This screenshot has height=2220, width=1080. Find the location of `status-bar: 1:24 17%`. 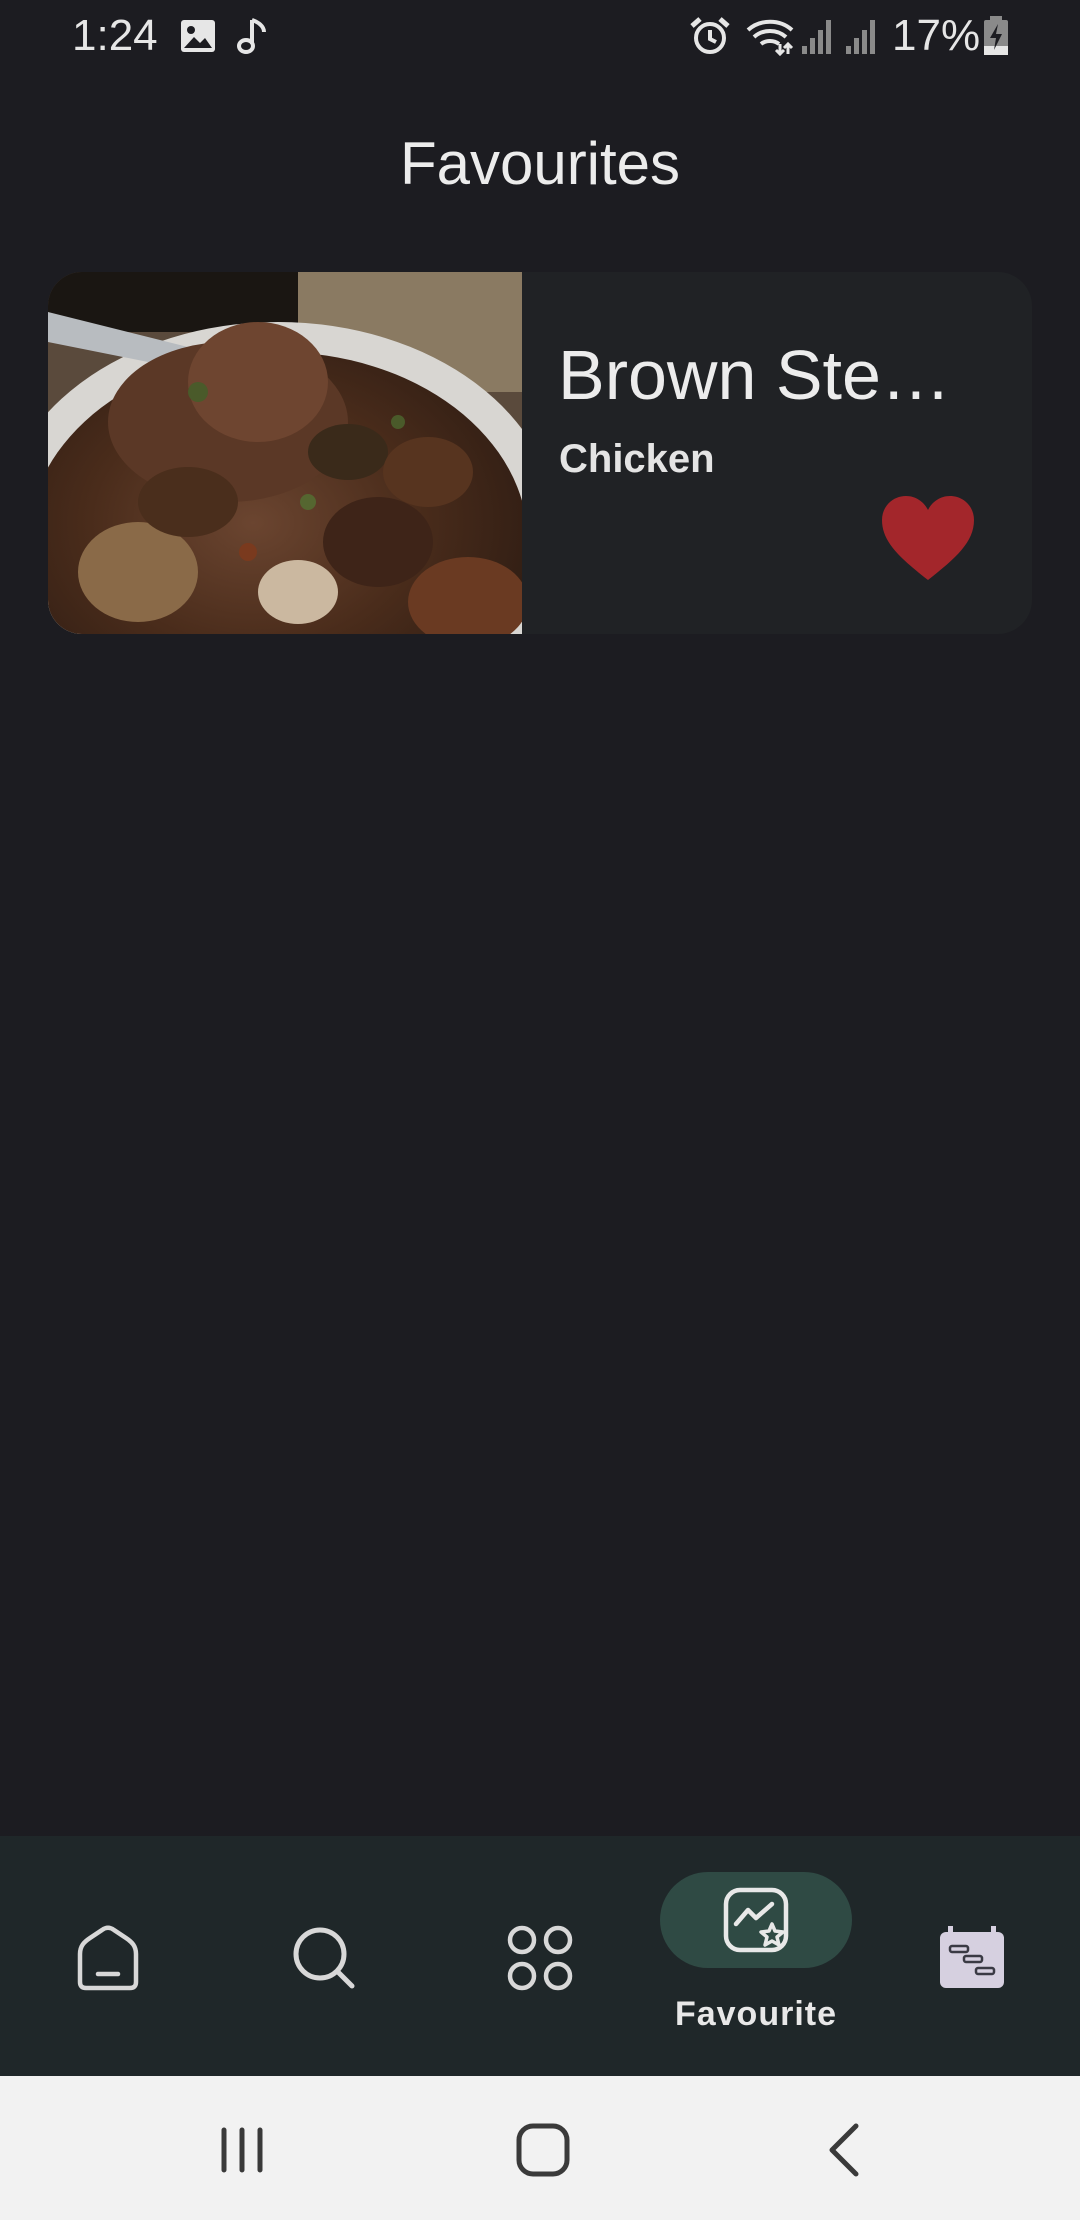

status-bar: 1:24 17% is located at coordinates (540, 36).